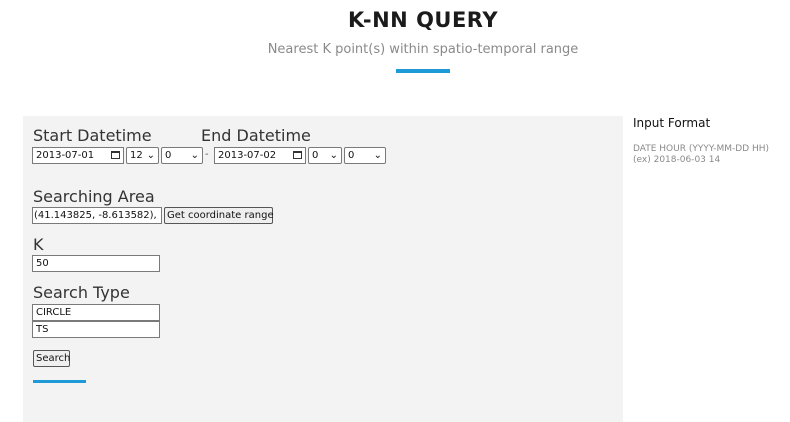  Describe the element at coordinates (365, 155) in the screenshot. I see `end-minute-select: 0 ⌄` at that location.